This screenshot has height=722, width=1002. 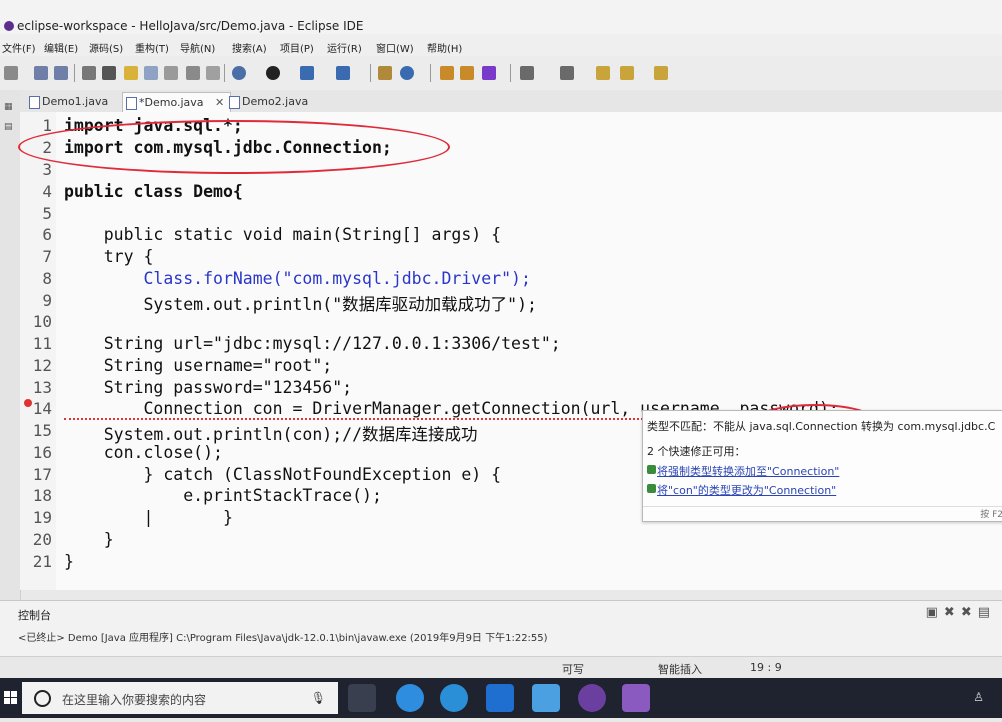 I want to click on back-icon, so click(x=603, y=73).